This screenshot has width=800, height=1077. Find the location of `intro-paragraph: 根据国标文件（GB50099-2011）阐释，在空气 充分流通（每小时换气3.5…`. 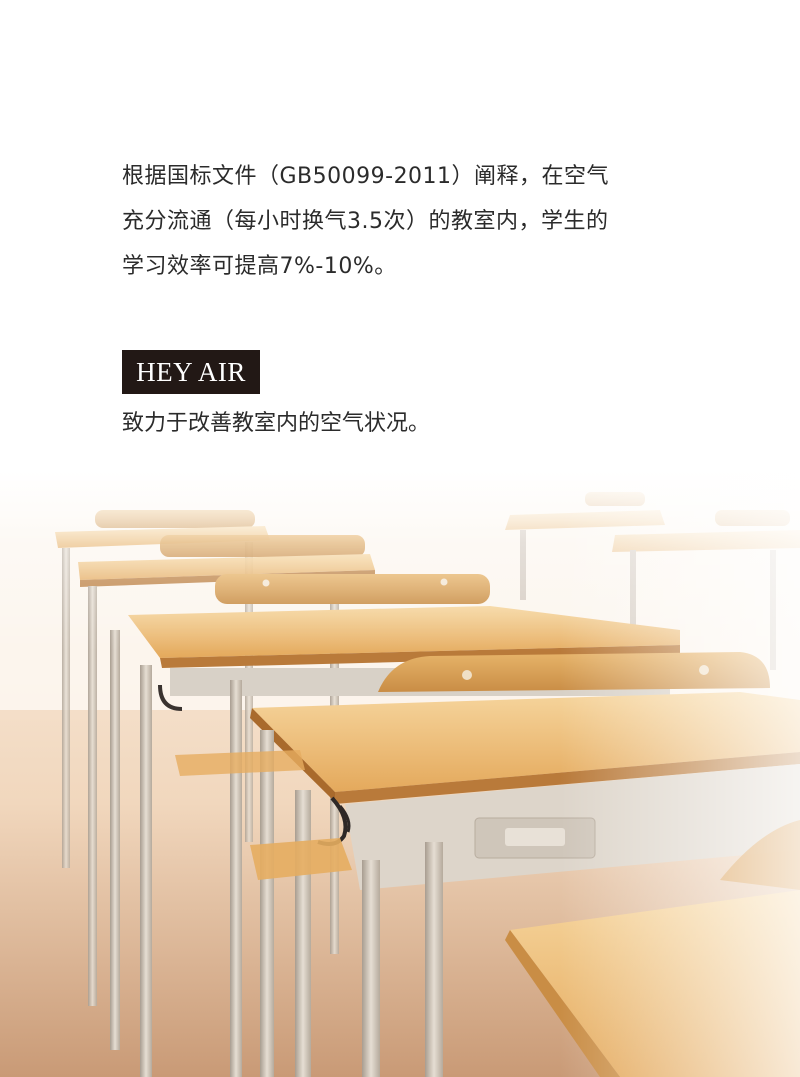

intro-paragraph: 根据国标文件（GB50099-2011）阐释，在空气 充分流通（每小时换气3.5… is located at coordinates (402, 221).